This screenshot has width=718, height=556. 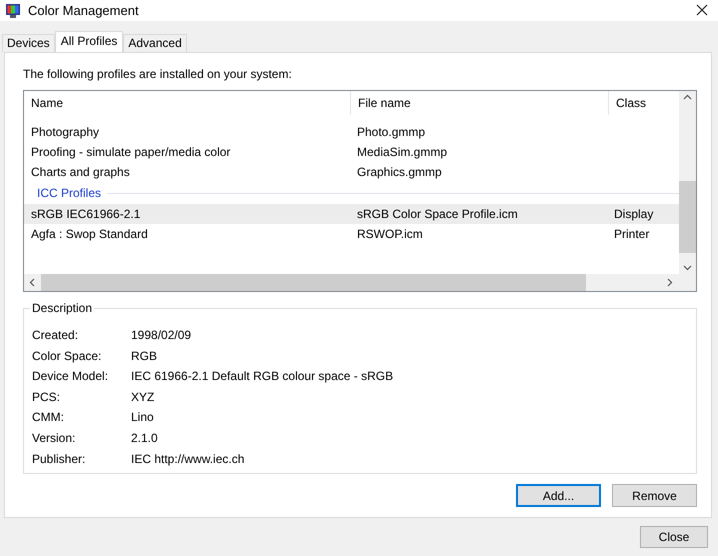 I want to click on field-label: Created:, so click(x=56, y=335).